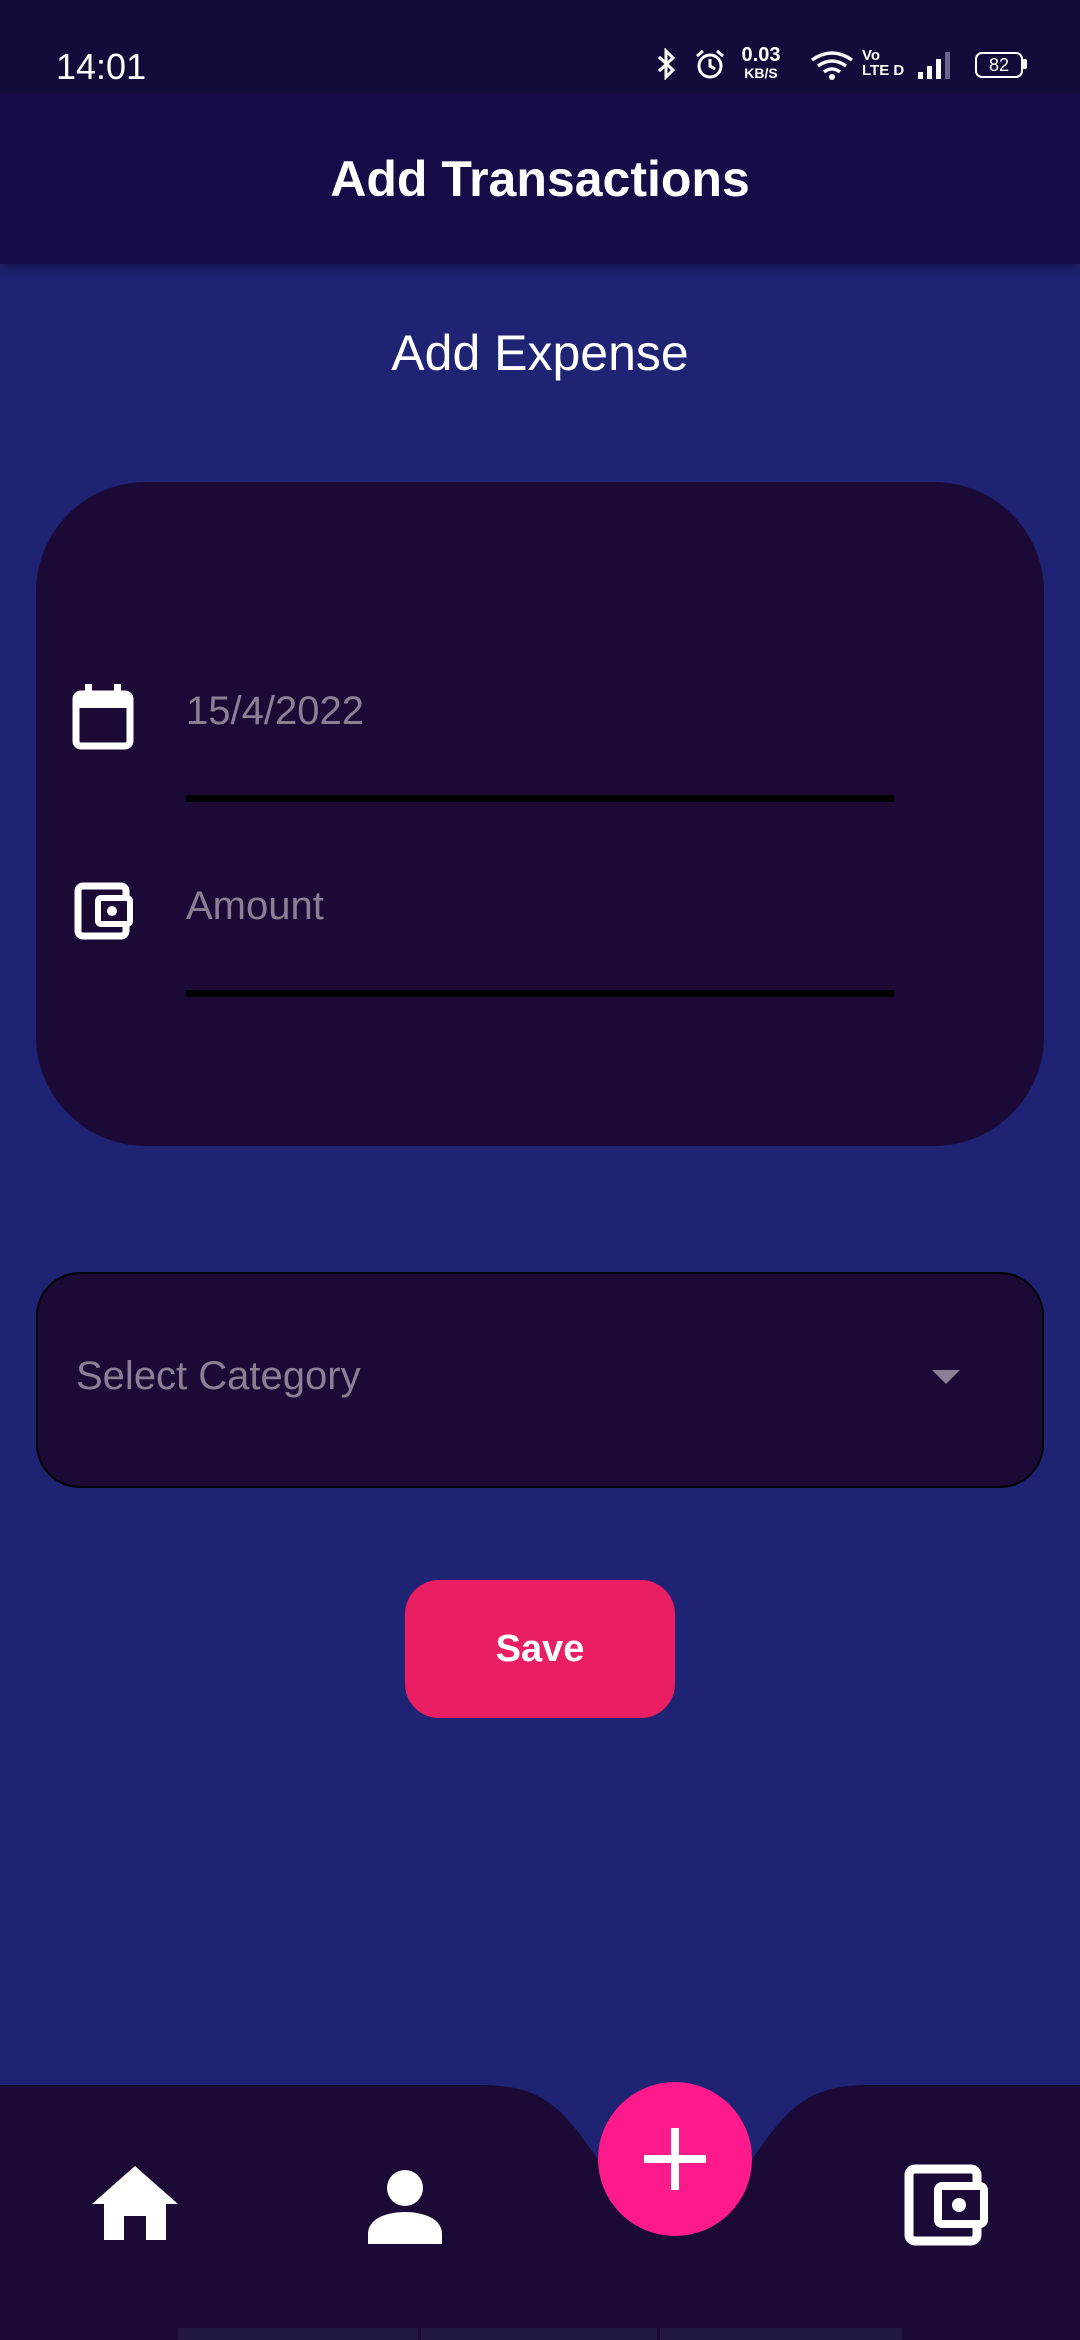  I want to click on home-icon, so click(135, 2203).